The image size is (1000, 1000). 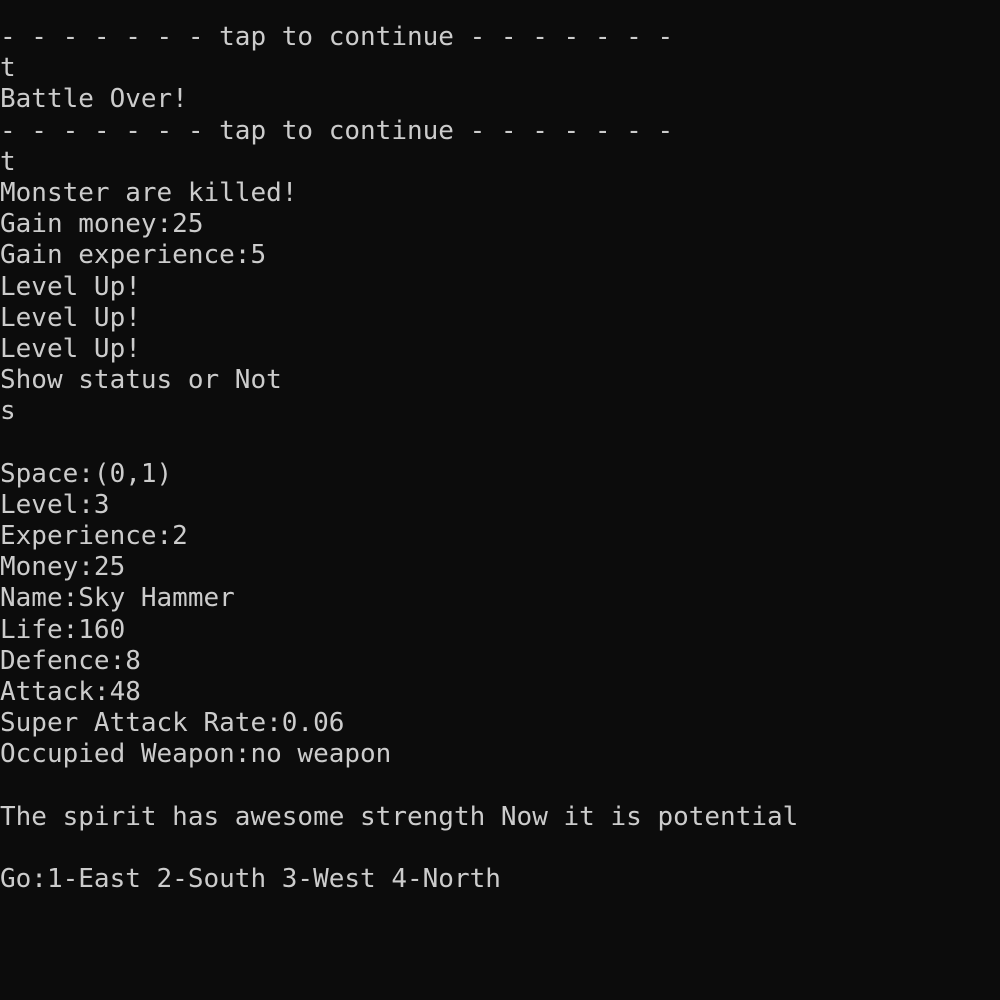 What do you see at coordinates (196, 754) in the screenshot?
I see `status-occupied-weapon: Occupied Weapon:no weapon` at bounding box center [196, 754].